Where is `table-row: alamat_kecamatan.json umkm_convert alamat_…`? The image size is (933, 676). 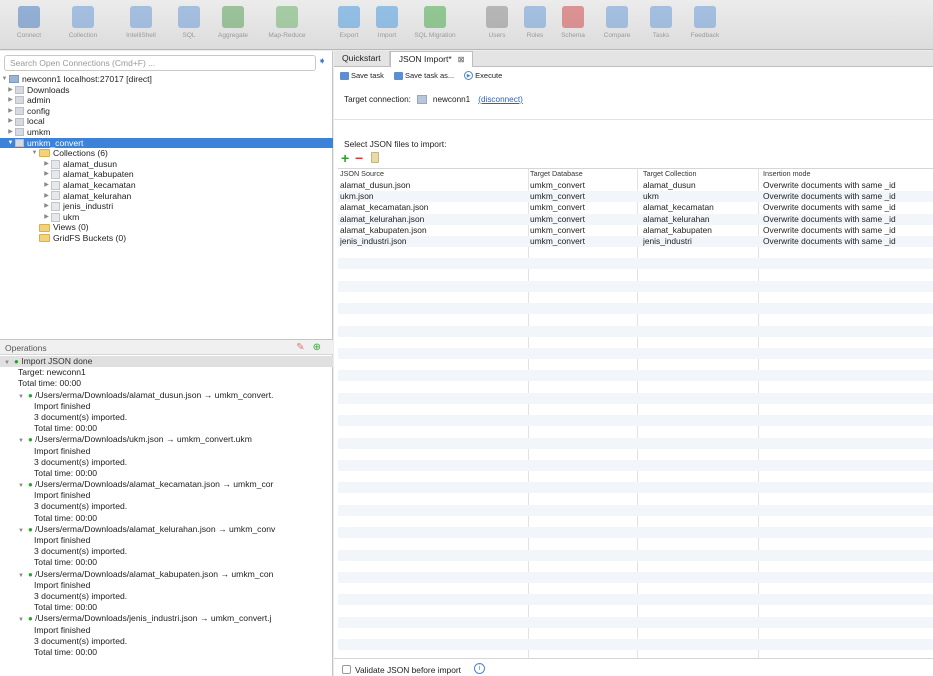 table-row: alamat_kecamatan.json umkm_convert alamat_… is located at coordinates (635, 207).